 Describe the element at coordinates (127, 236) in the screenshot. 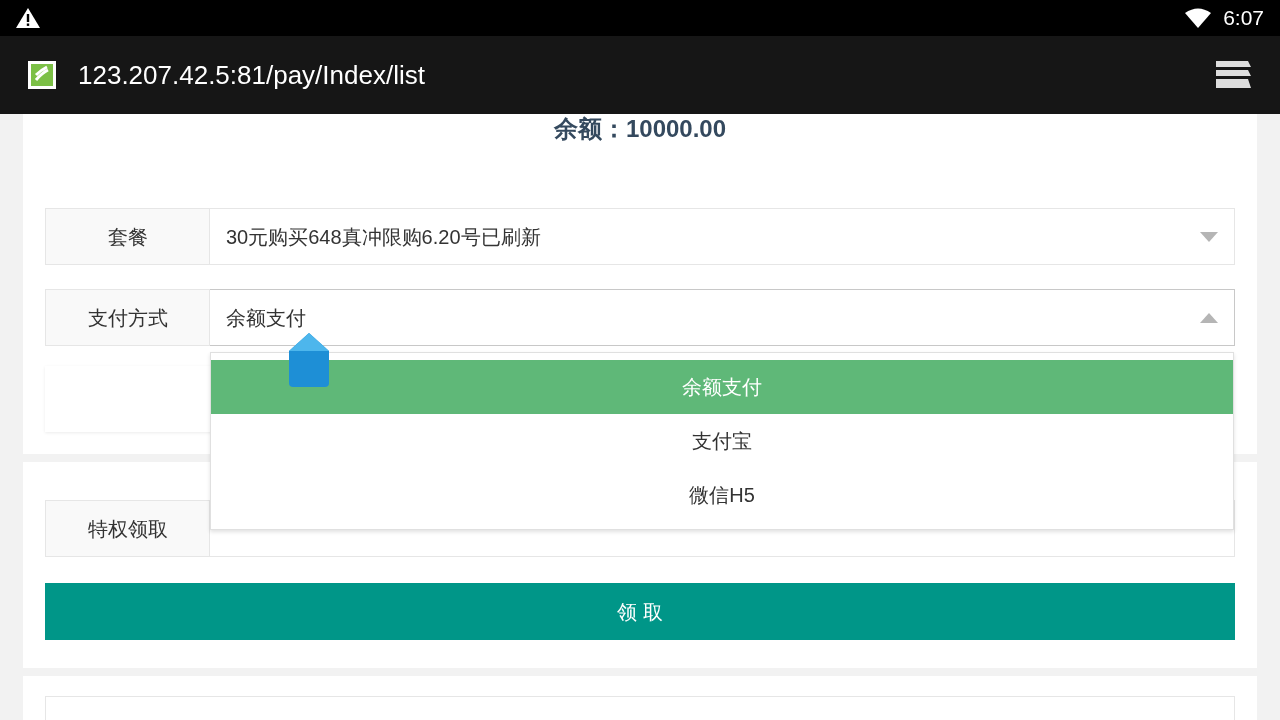

I see `field-label: 套餐` at that location.